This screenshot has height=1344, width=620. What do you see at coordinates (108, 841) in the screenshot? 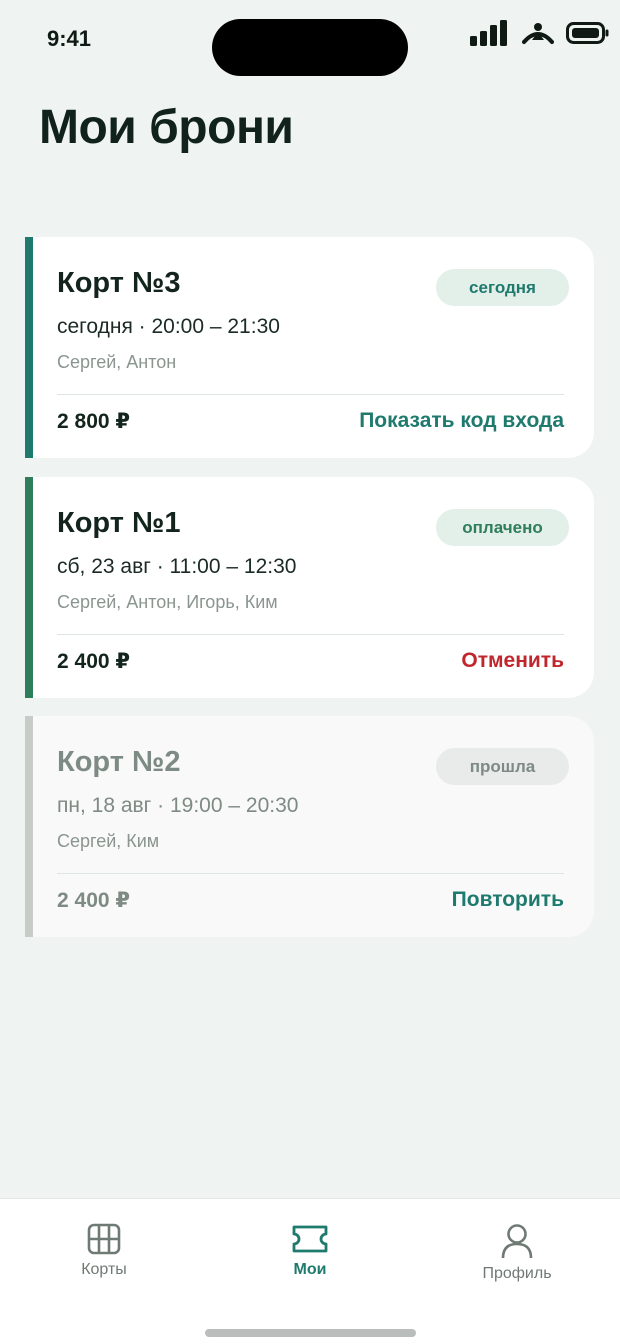
I see `players-list: Сергей, Ким` at bounding box center [108, 841].